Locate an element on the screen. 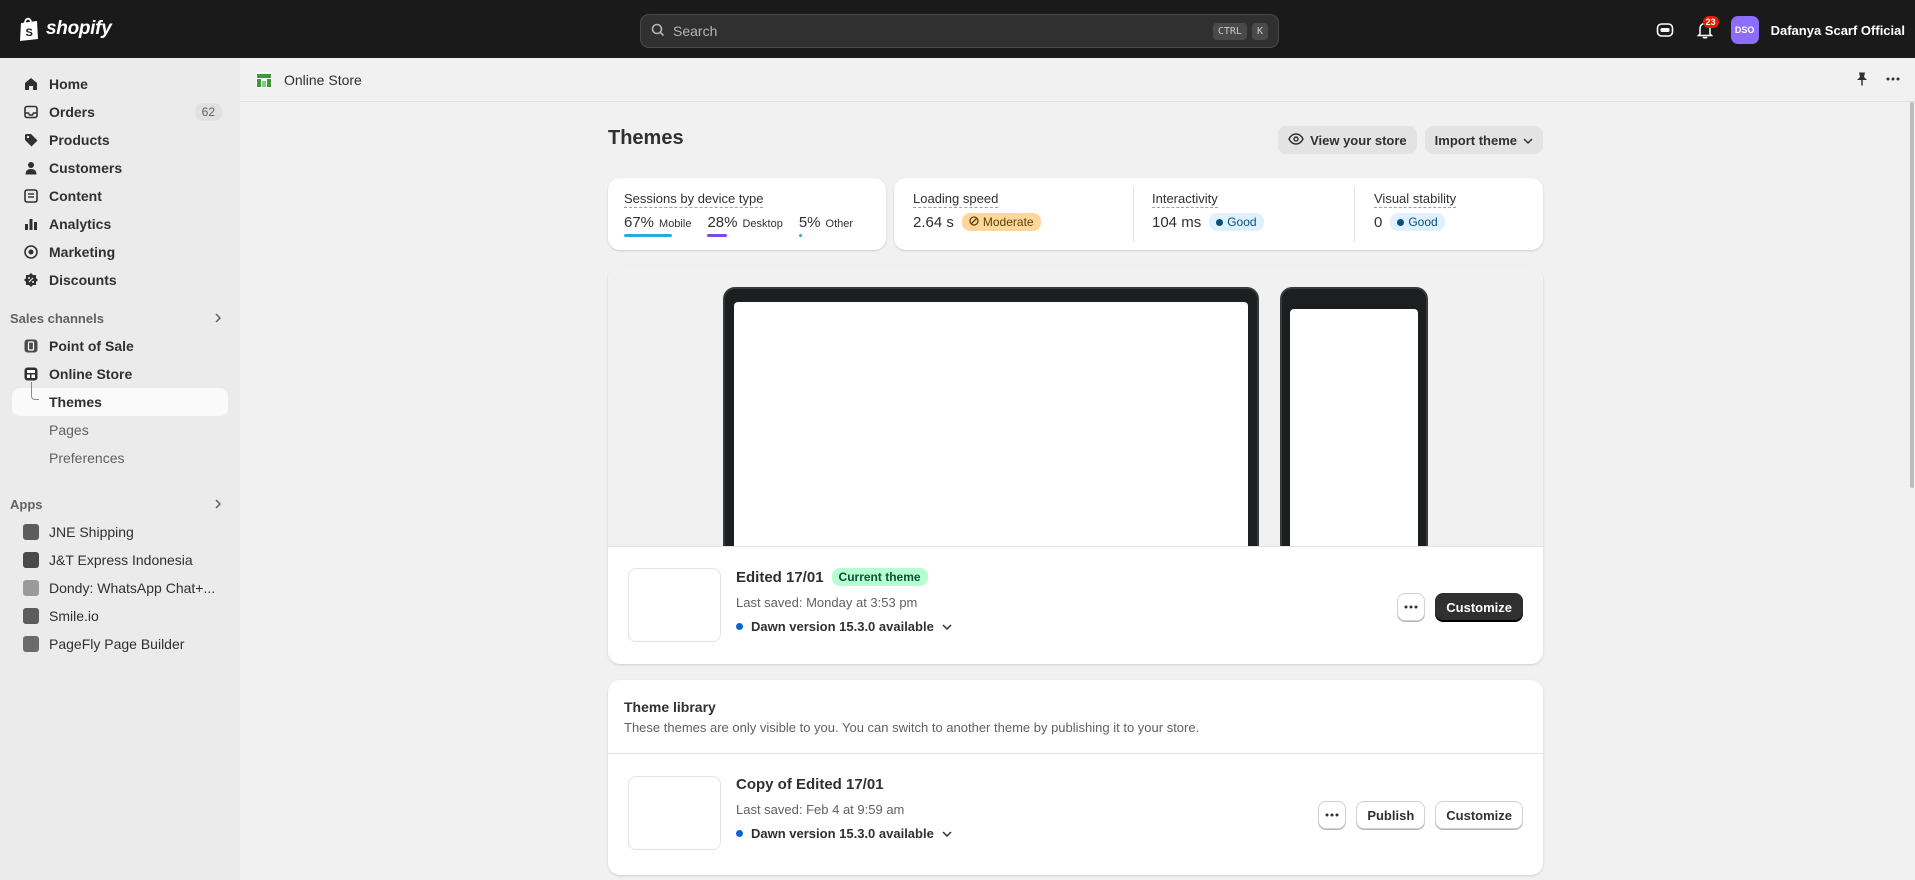  sessions-other: 5% Other is located at coordinates (825, 225).